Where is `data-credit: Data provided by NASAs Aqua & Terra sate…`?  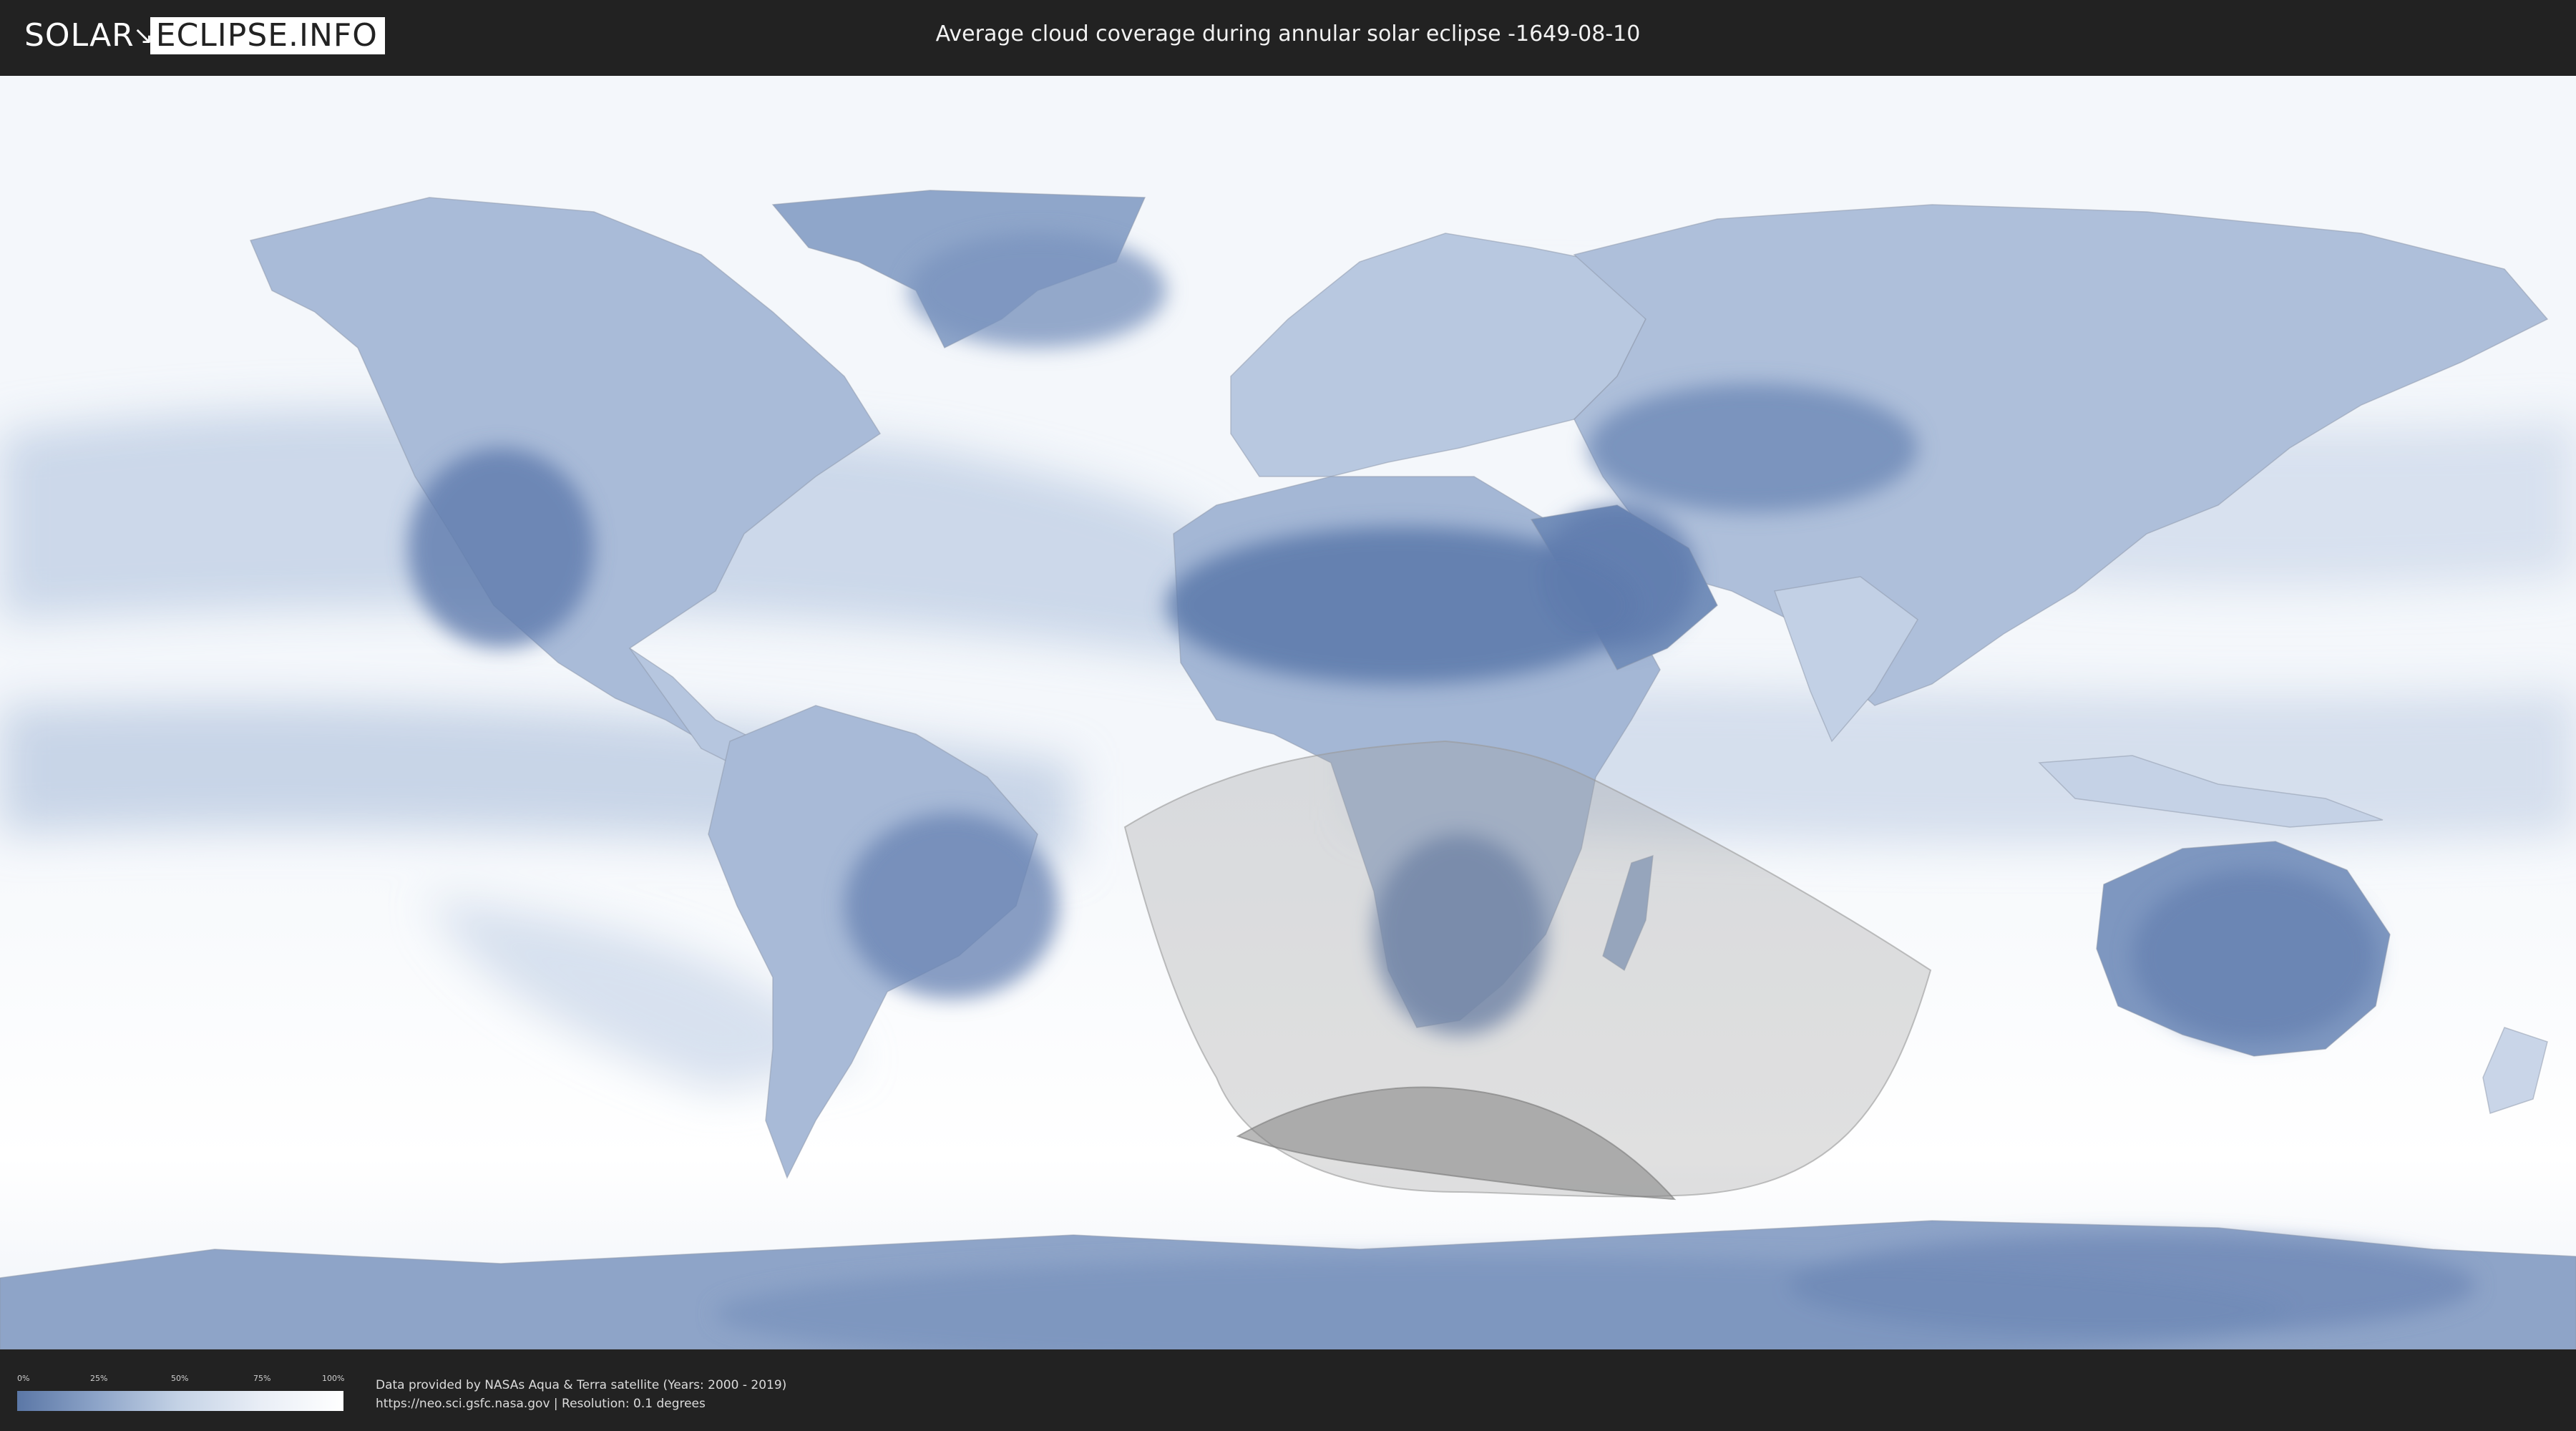 data-credit: Data provided by NASAs Aqua & Terra sate… is located at coordinates (581, 1385).